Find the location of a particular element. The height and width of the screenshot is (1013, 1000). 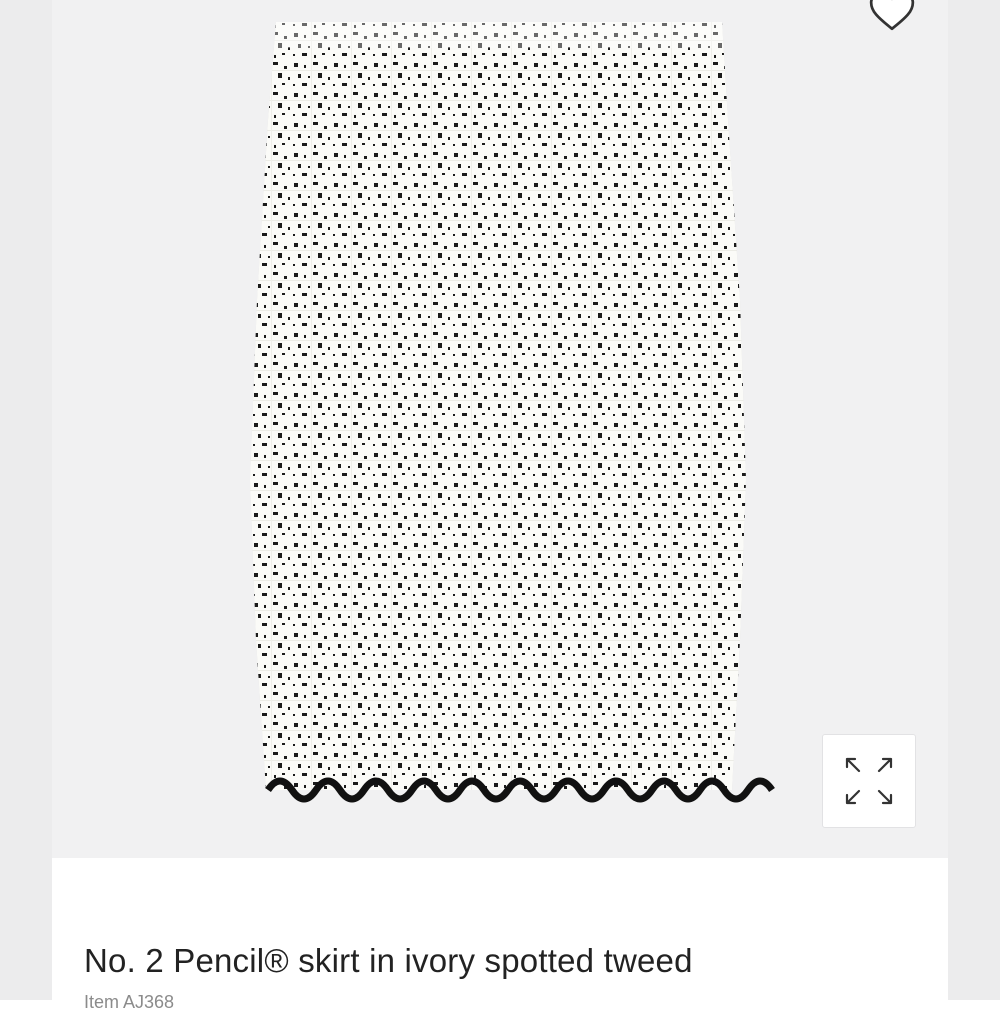

expand-arrows-icon is located at coordinates (869, 781).